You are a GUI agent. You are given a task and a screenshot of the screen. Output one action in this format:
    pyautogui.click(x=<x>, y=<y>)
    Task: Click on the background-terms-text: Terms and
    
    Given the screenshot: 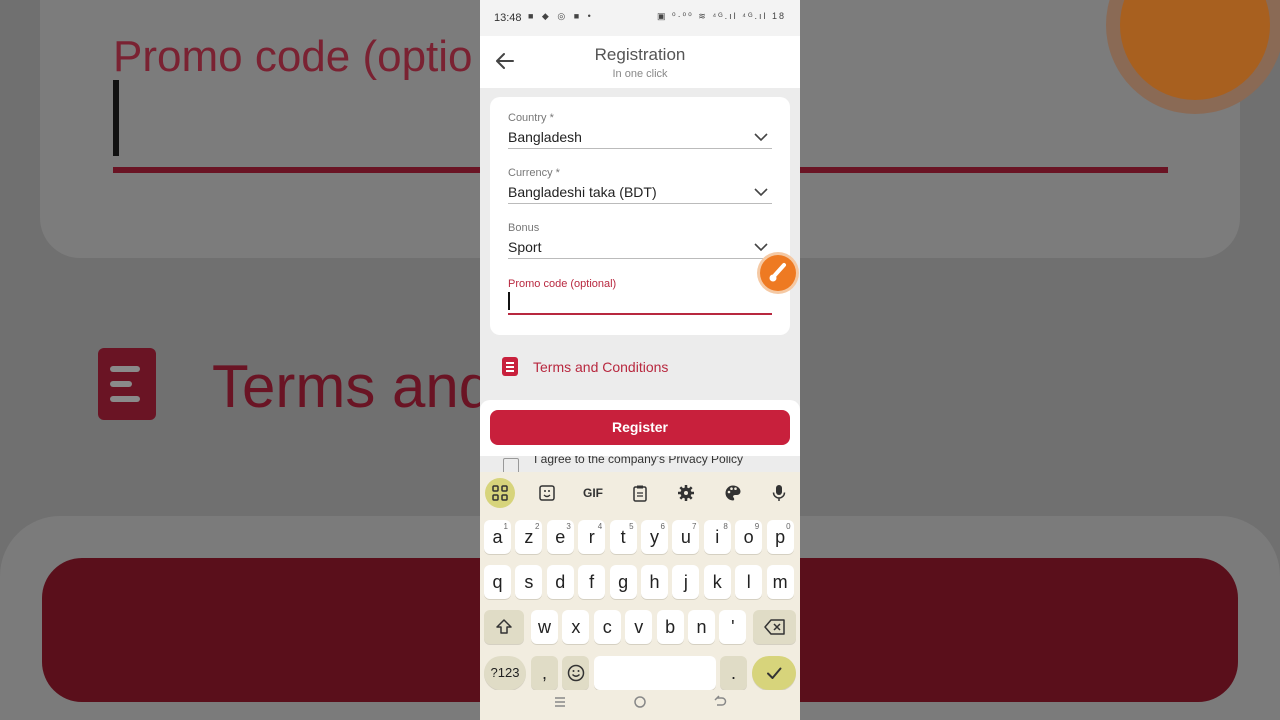 What is the action you would take?
    pyautogui.click(x=352, y=386)
    